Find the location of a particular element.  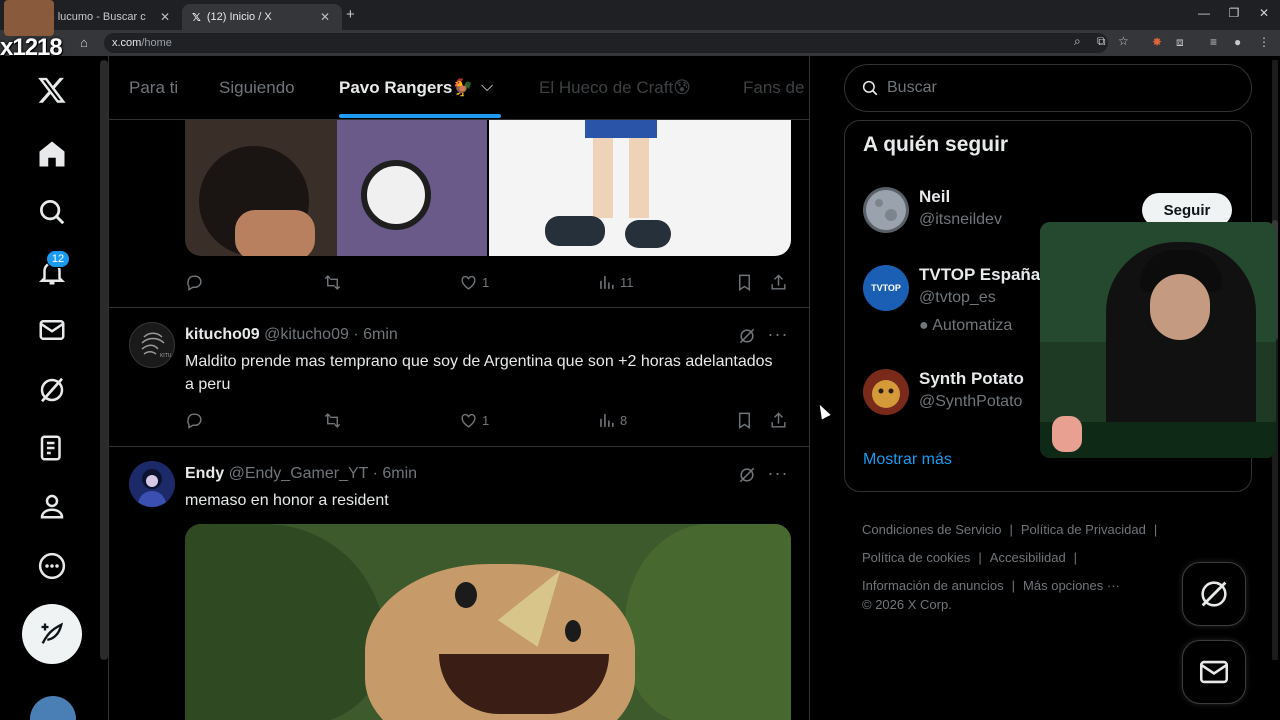

suggestion-handle: @itsneildev is located at coordinates (960, 220).